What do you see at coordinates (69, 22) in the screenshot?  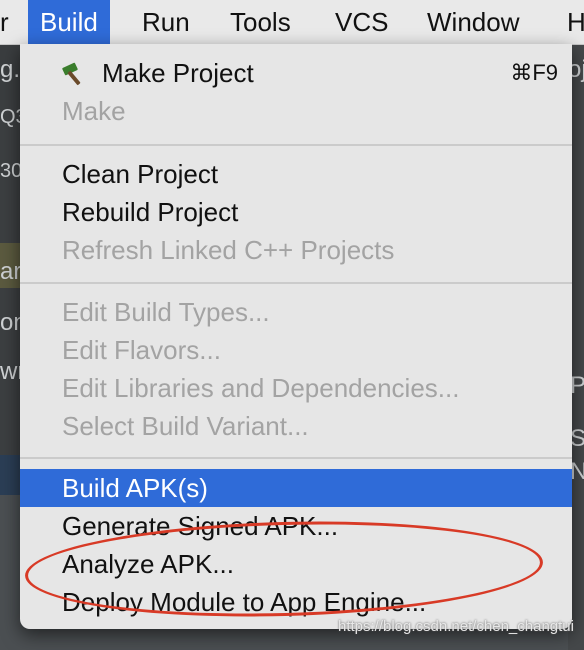 I see `menu-build: Build` at bounding box center [69, 22].